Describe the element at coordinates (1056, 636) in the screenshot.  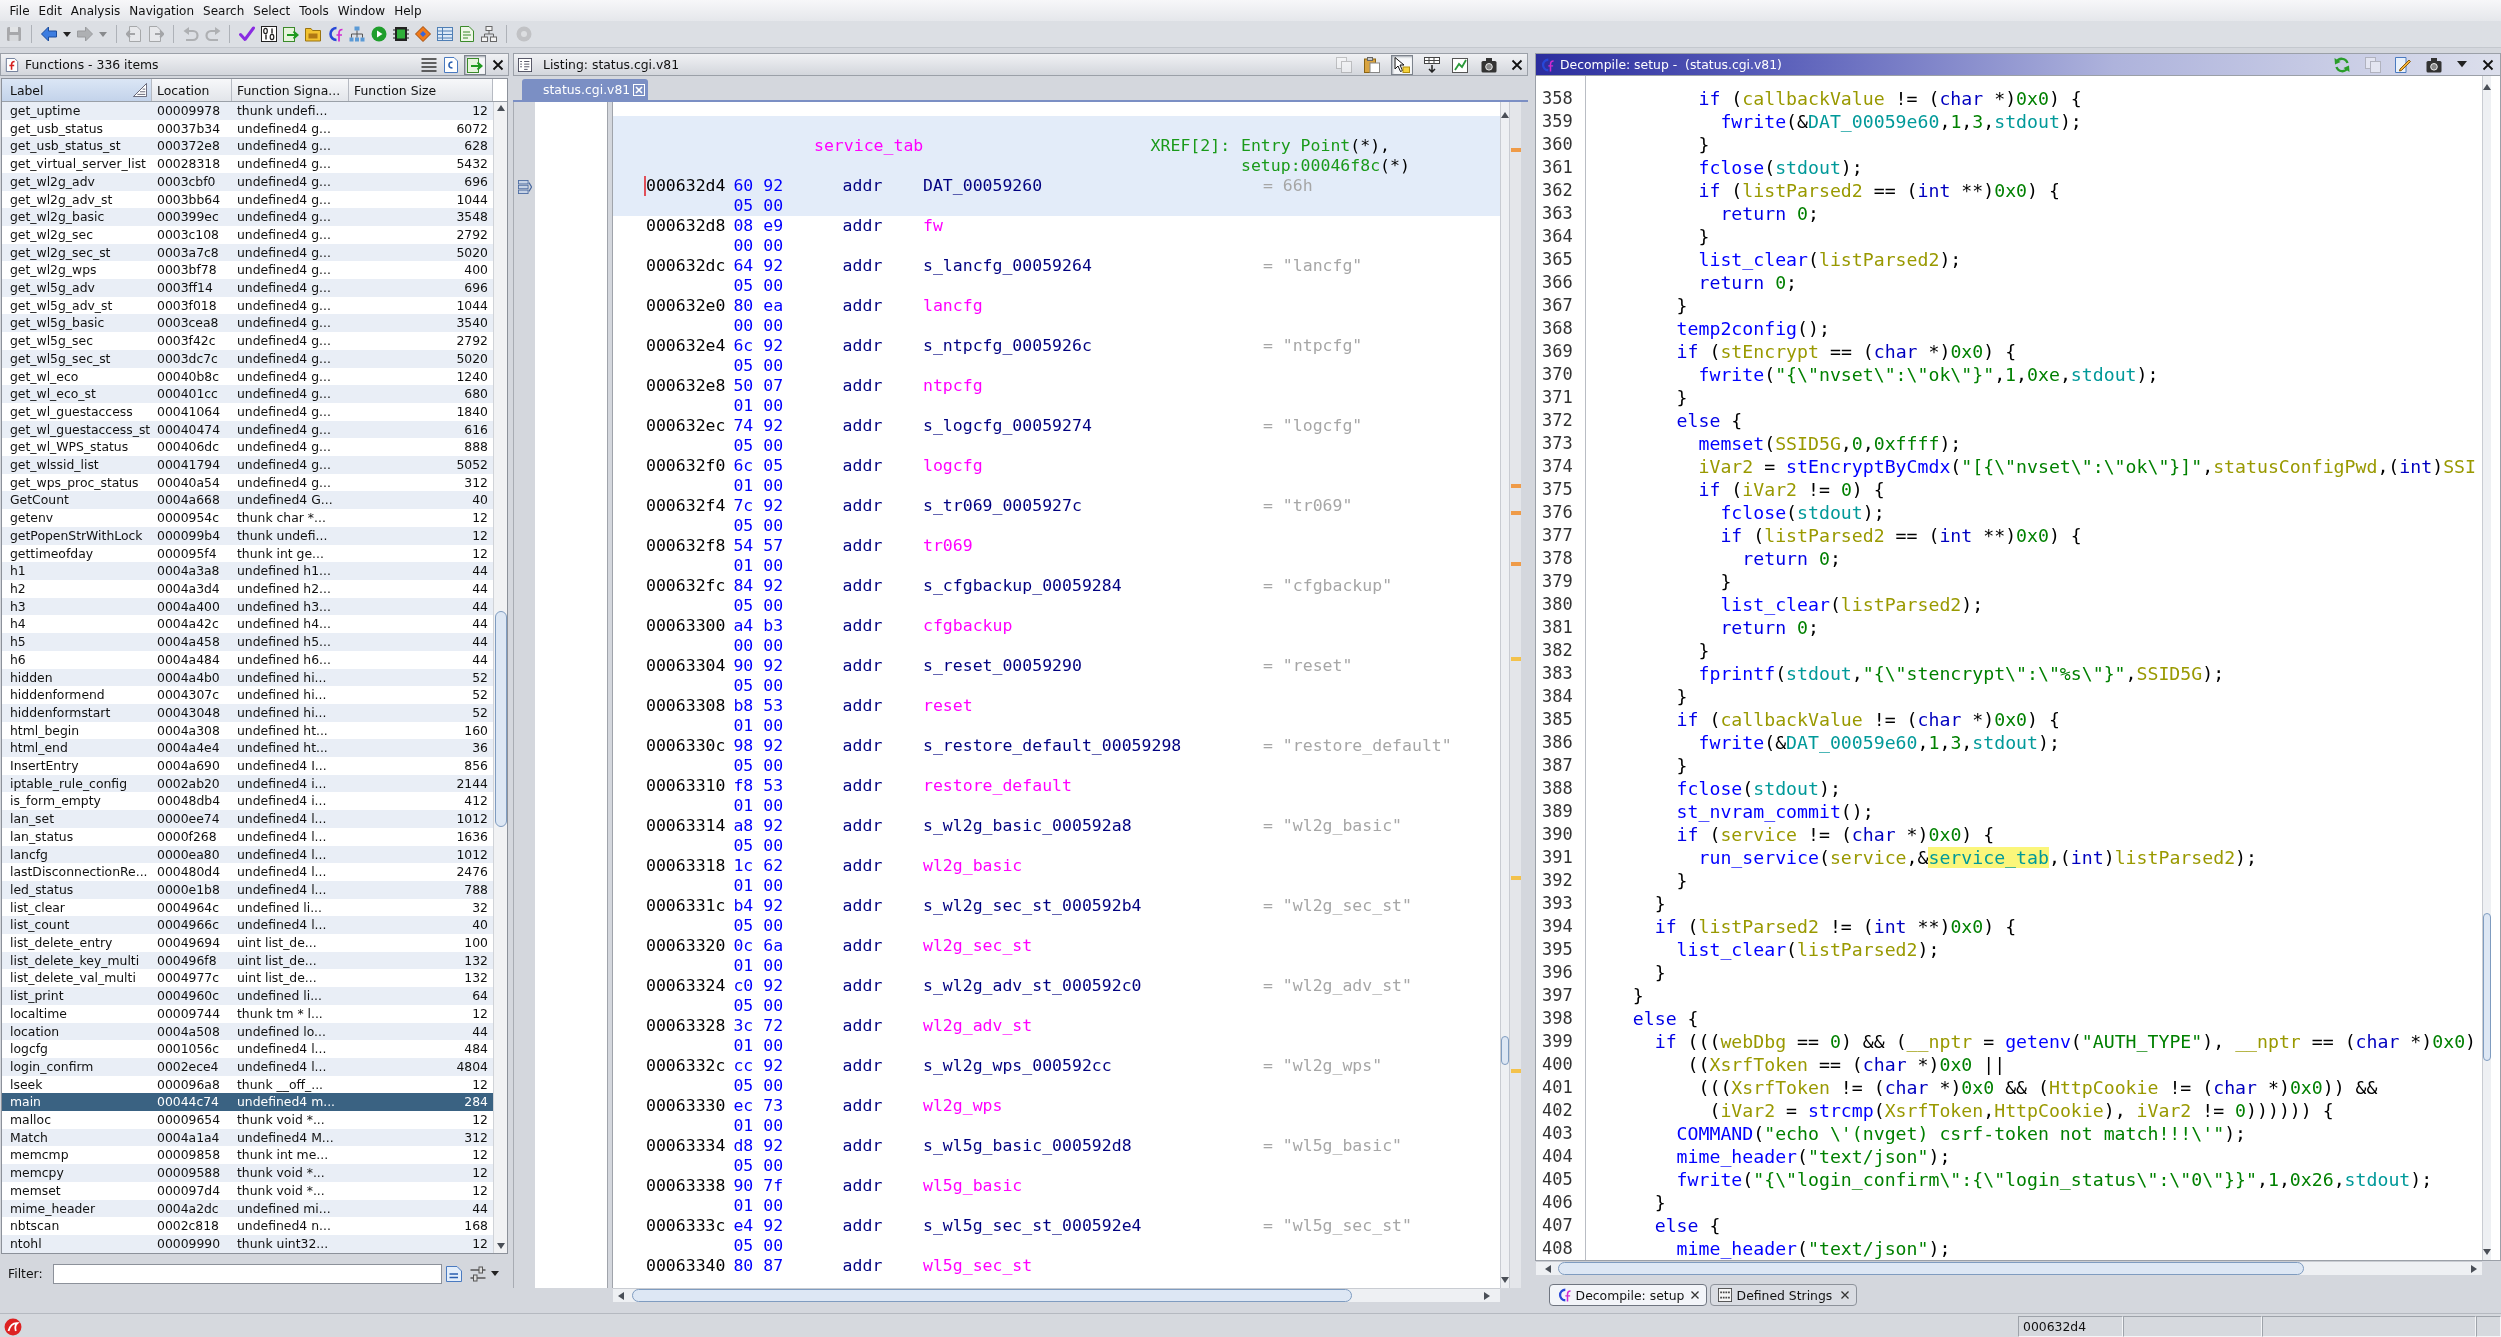
I see `code-unit: 00063300 a4 b3 addr cfgbackup 00 00` at that location.